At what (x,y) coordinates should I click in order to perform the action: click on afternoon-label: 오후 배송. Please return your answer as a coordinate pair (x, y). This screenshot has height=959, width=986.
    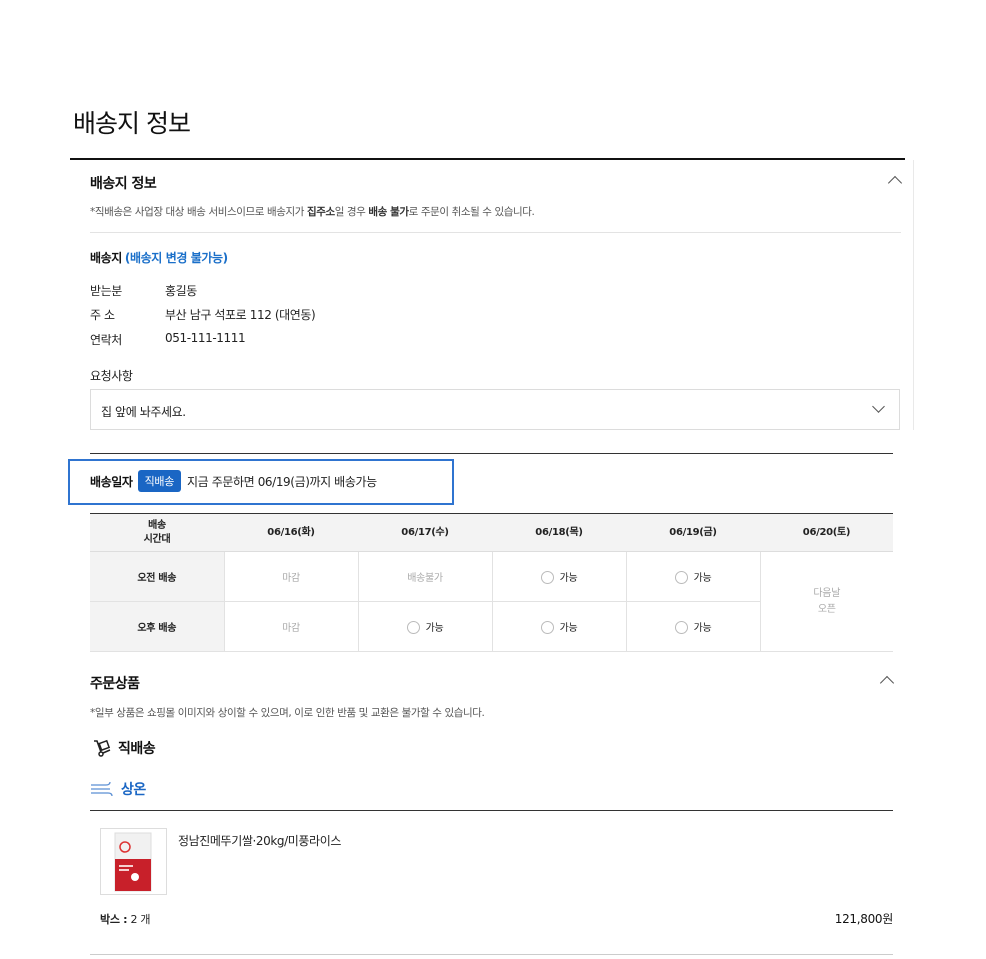
    Looking at the image, I should click on (157, 626).